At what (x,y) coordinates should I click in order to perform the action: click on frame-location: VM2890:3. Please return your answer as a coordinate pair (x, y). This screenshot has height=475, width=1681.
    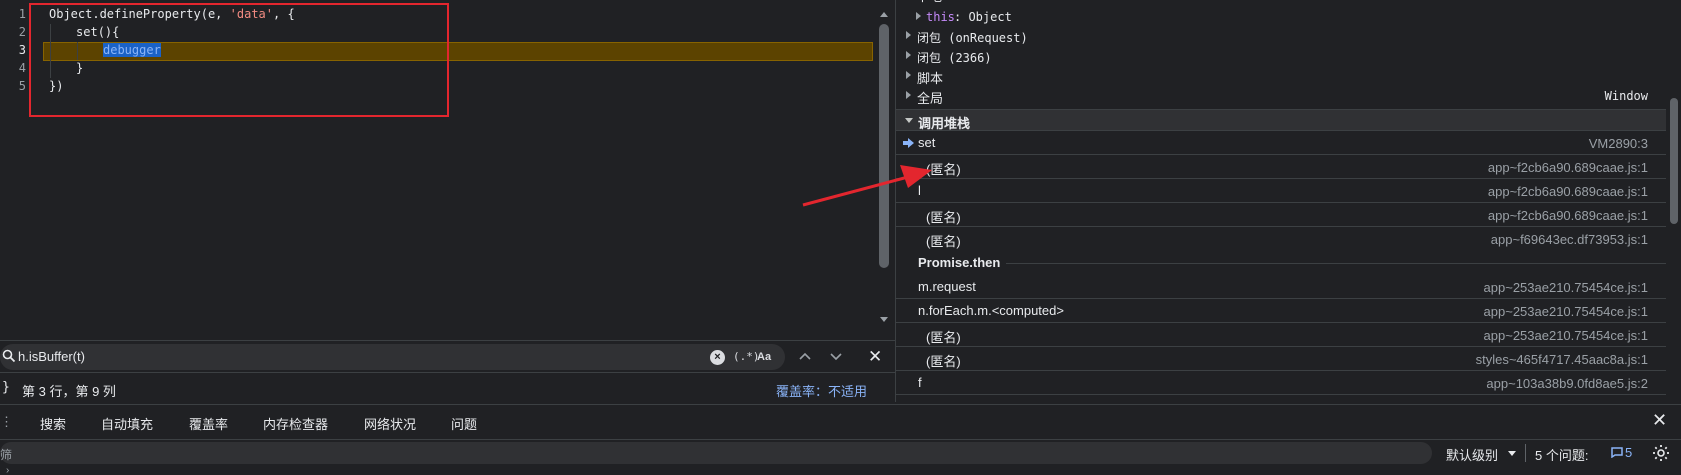
    Looking at the image, I should click on (1618, 143).